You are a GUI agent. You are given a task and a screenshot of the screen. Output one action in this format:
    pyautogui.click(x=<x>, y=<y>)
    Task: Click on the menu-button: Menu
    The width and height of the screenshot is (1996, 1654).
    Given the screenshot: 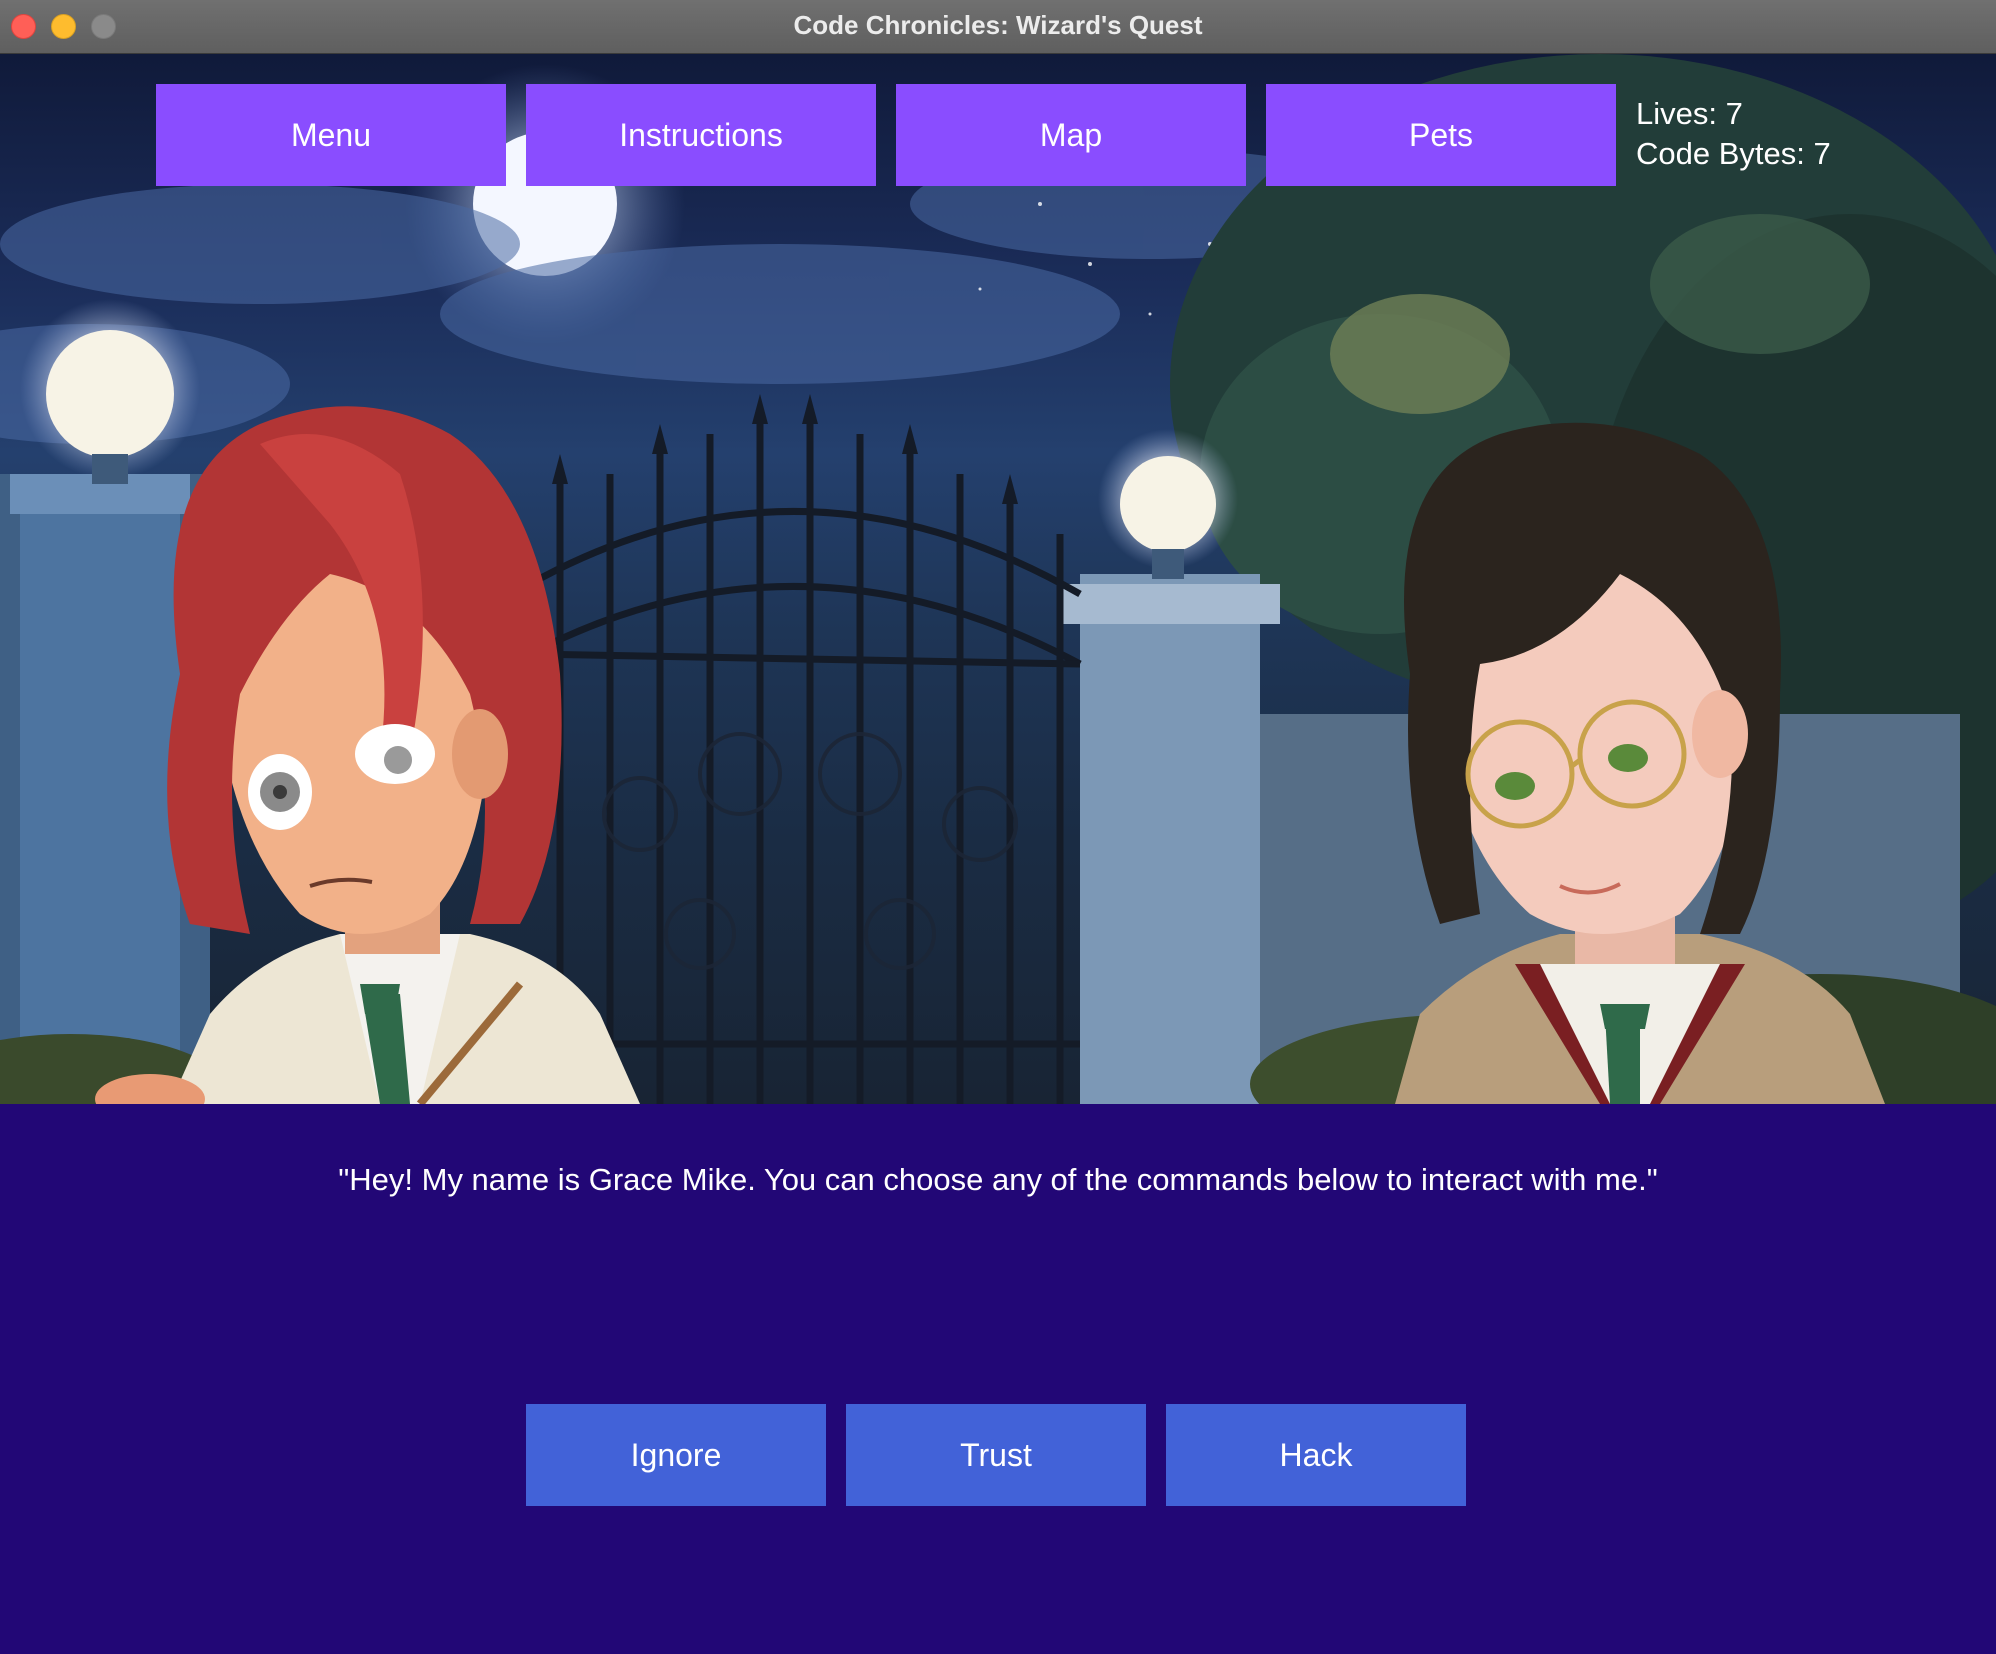 What is the action you would take?
    pyautogui.click(x=331, y=135)
    